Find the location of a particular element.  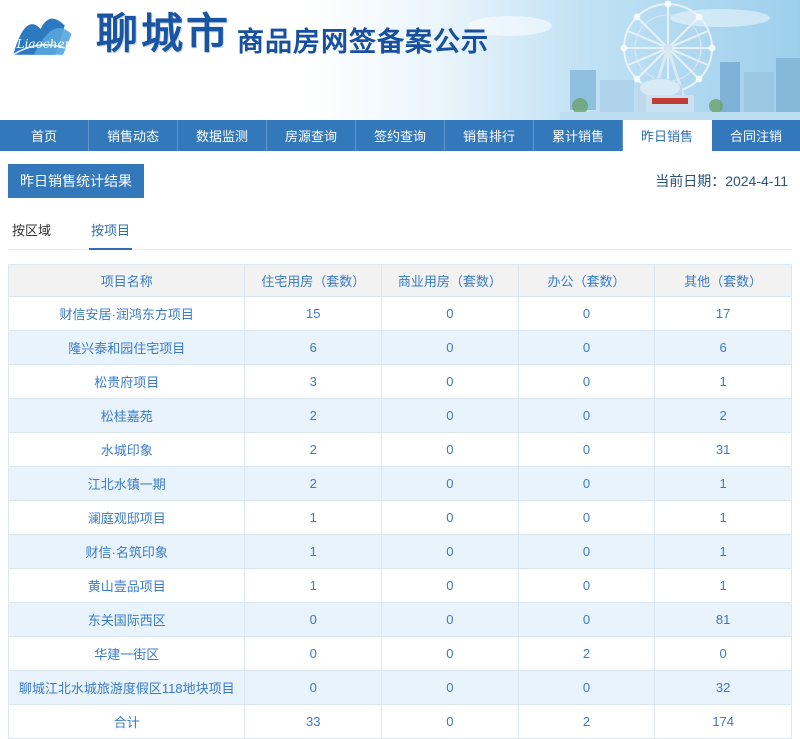

nav-item-2: 销售动态 is located at coordinates (133, 135).